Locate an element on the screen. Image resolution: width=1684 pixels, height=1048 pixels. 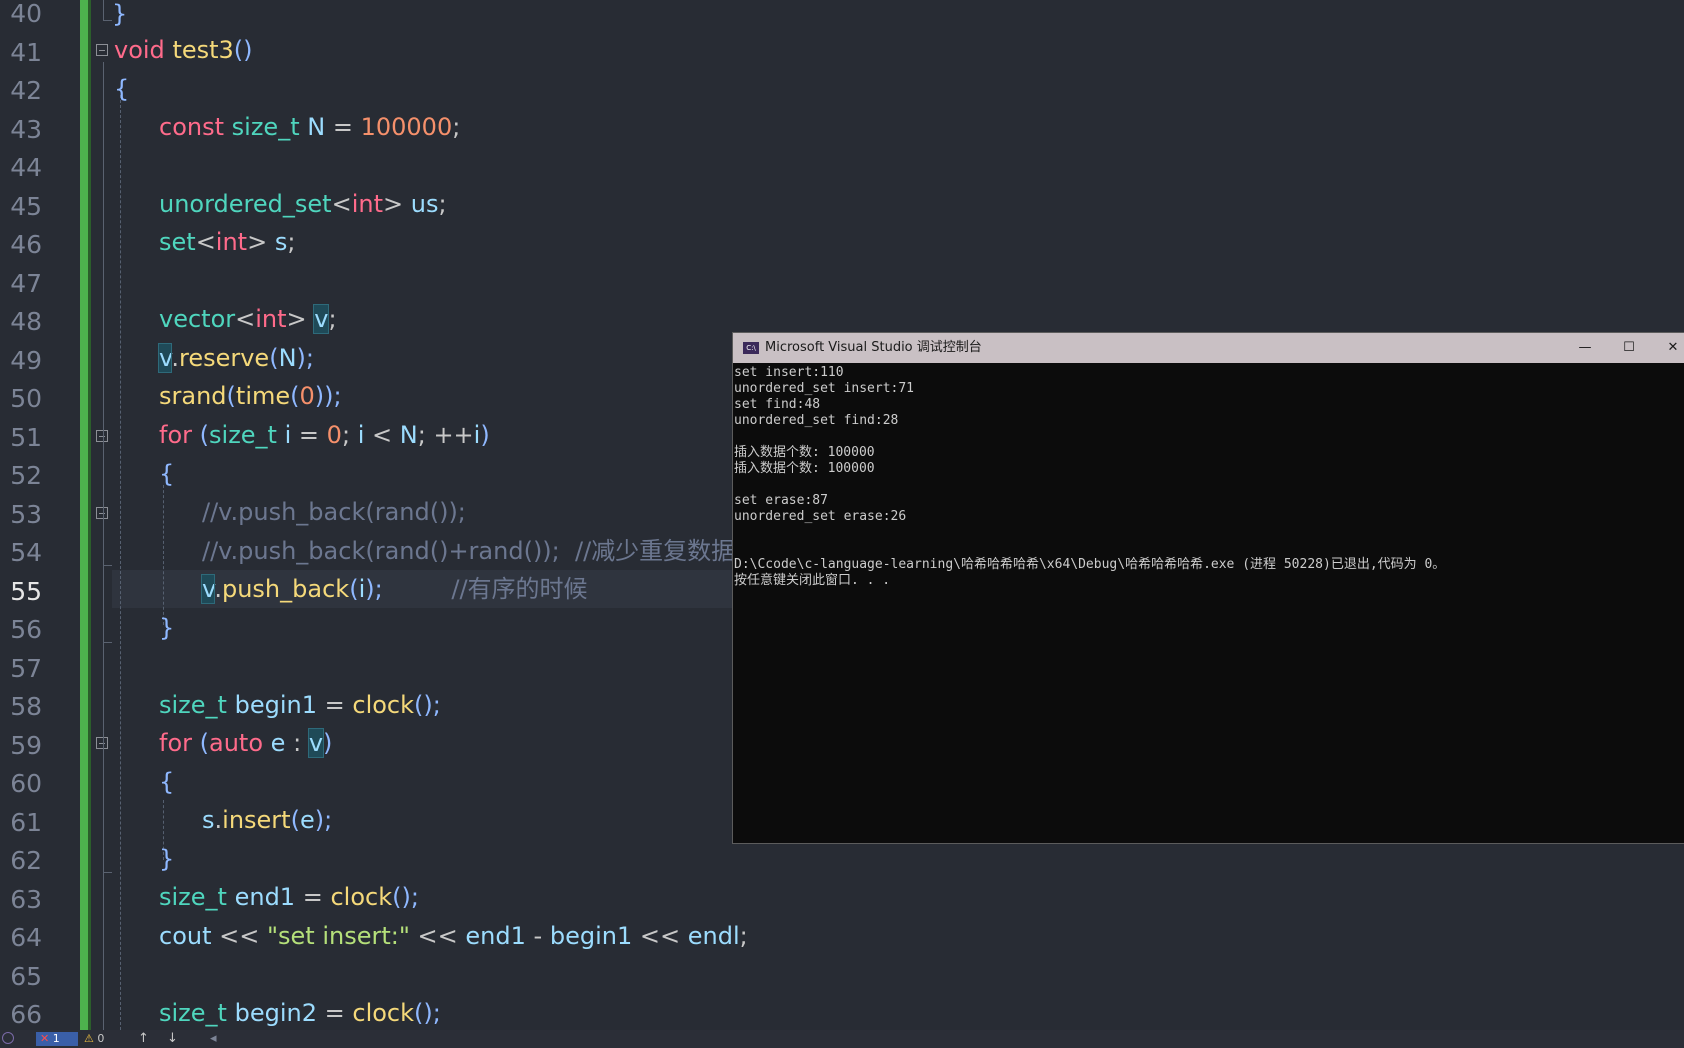
line-number: 59 is located at coordinates (26, 745).